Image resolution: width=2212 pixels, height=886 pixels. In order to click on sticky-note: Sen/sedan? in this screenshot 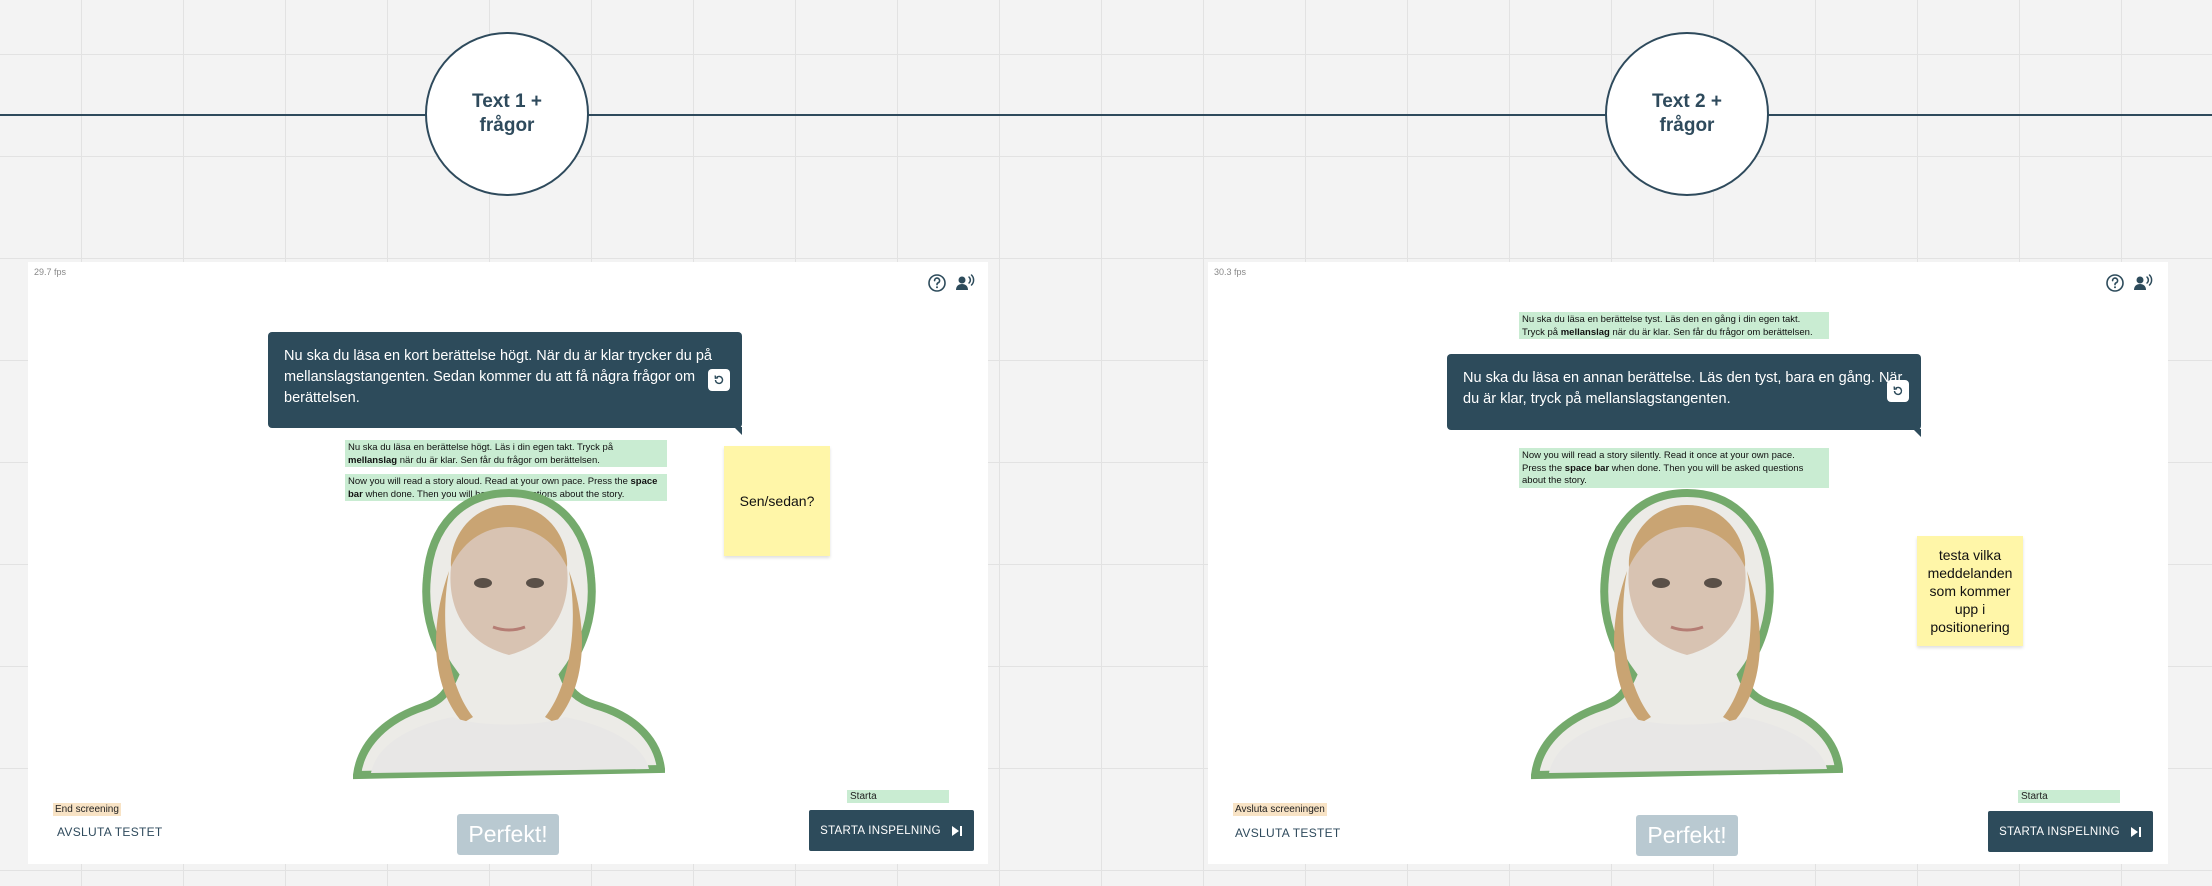, I will do `click(777, 501)`.